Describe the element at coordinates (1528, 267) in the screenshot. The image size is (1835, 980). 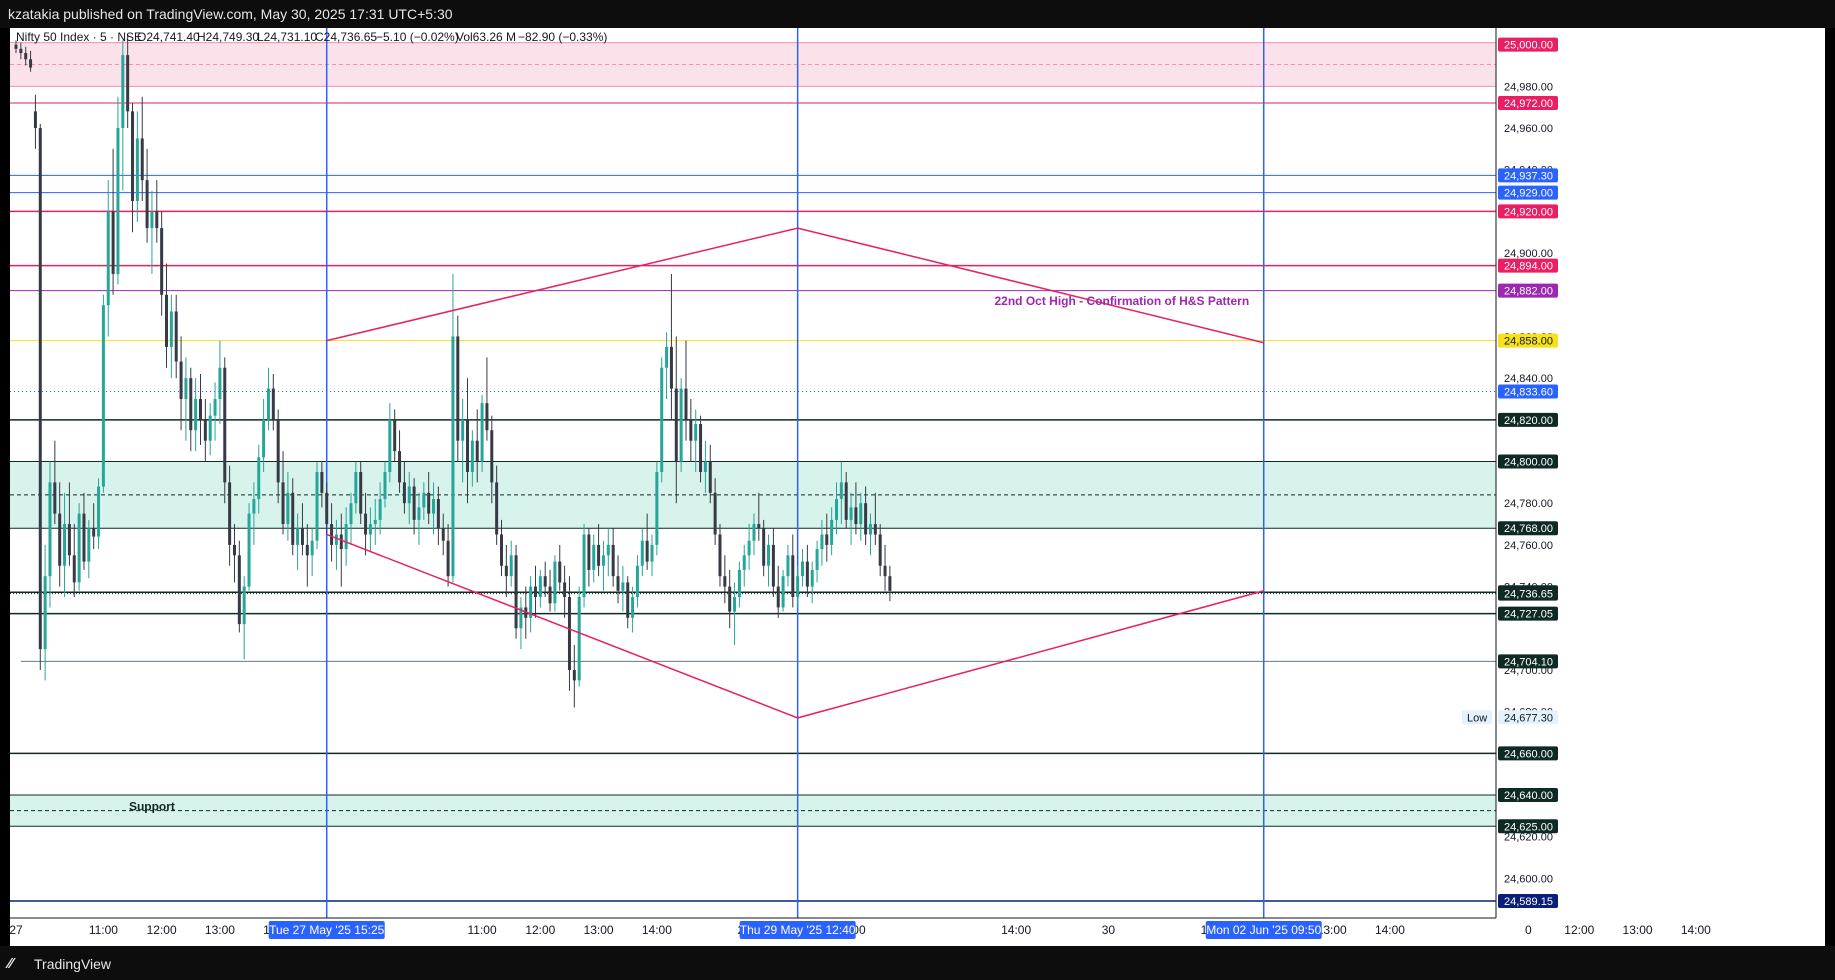
I see `price-label-text: 24,894.00` at that location.